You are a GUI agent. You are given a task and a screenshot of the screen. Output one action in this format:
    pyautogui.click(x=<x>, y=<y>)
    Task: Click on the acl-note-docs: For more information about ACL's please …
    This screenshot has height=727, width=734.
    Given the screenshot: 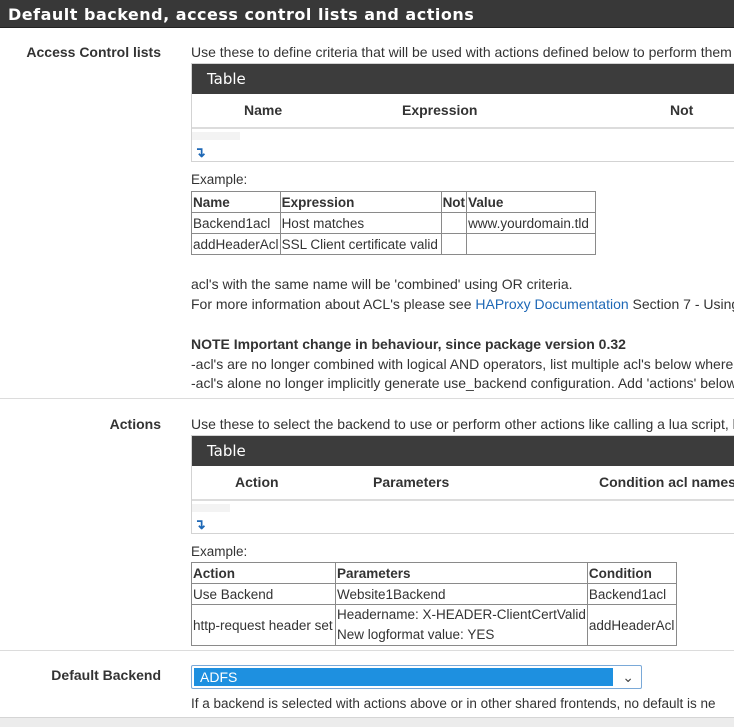 What is the action you would take?
    pyautogui.click(x=462, y=304)
    